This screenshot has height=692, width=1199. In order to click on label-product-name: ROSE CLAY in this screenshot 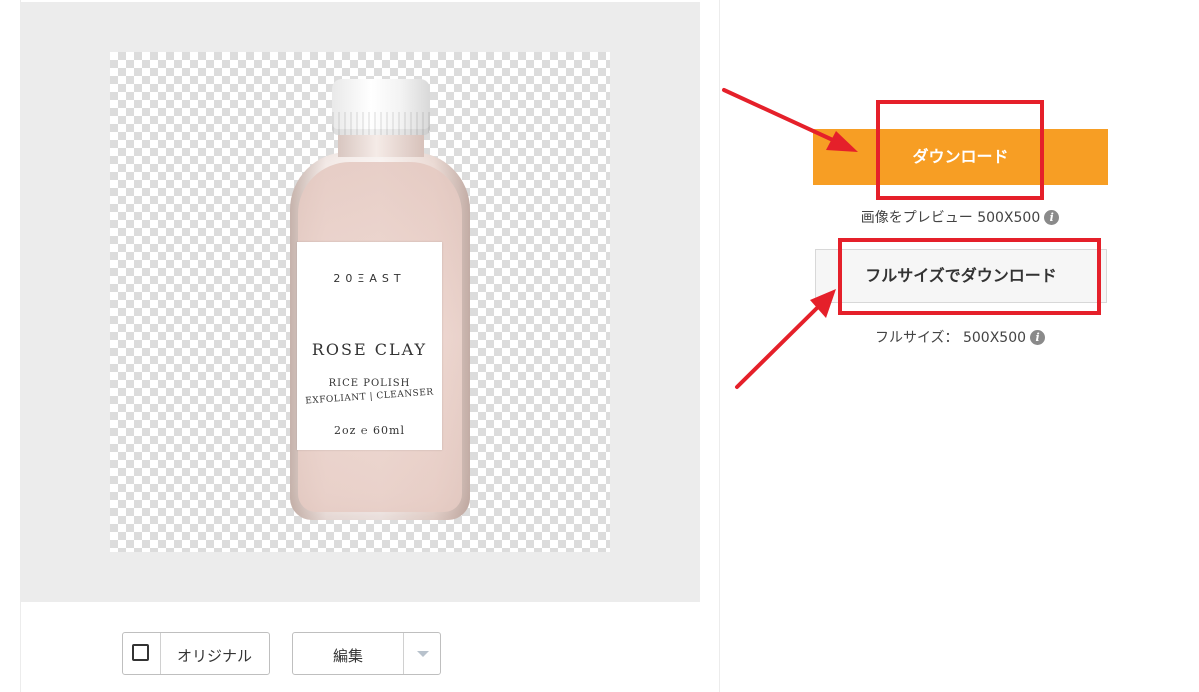, I will do `click(369, 349)`.